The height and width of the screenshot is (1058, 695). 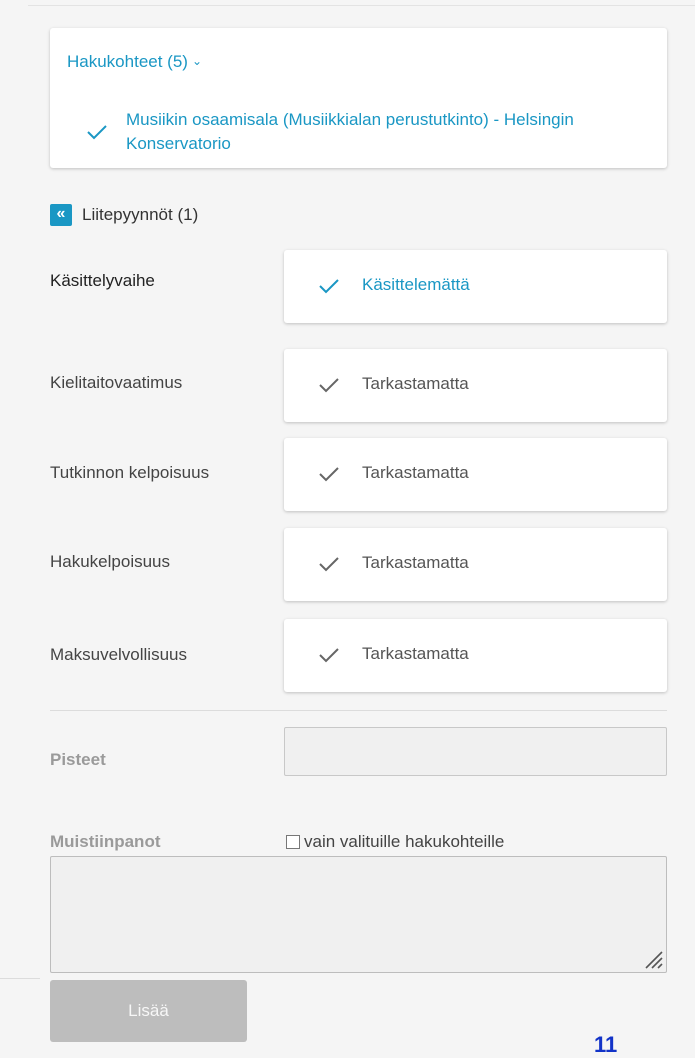 I want to click on kielitaitovaatimus-value: Tarkastamatta, so click(x=415, y=383).